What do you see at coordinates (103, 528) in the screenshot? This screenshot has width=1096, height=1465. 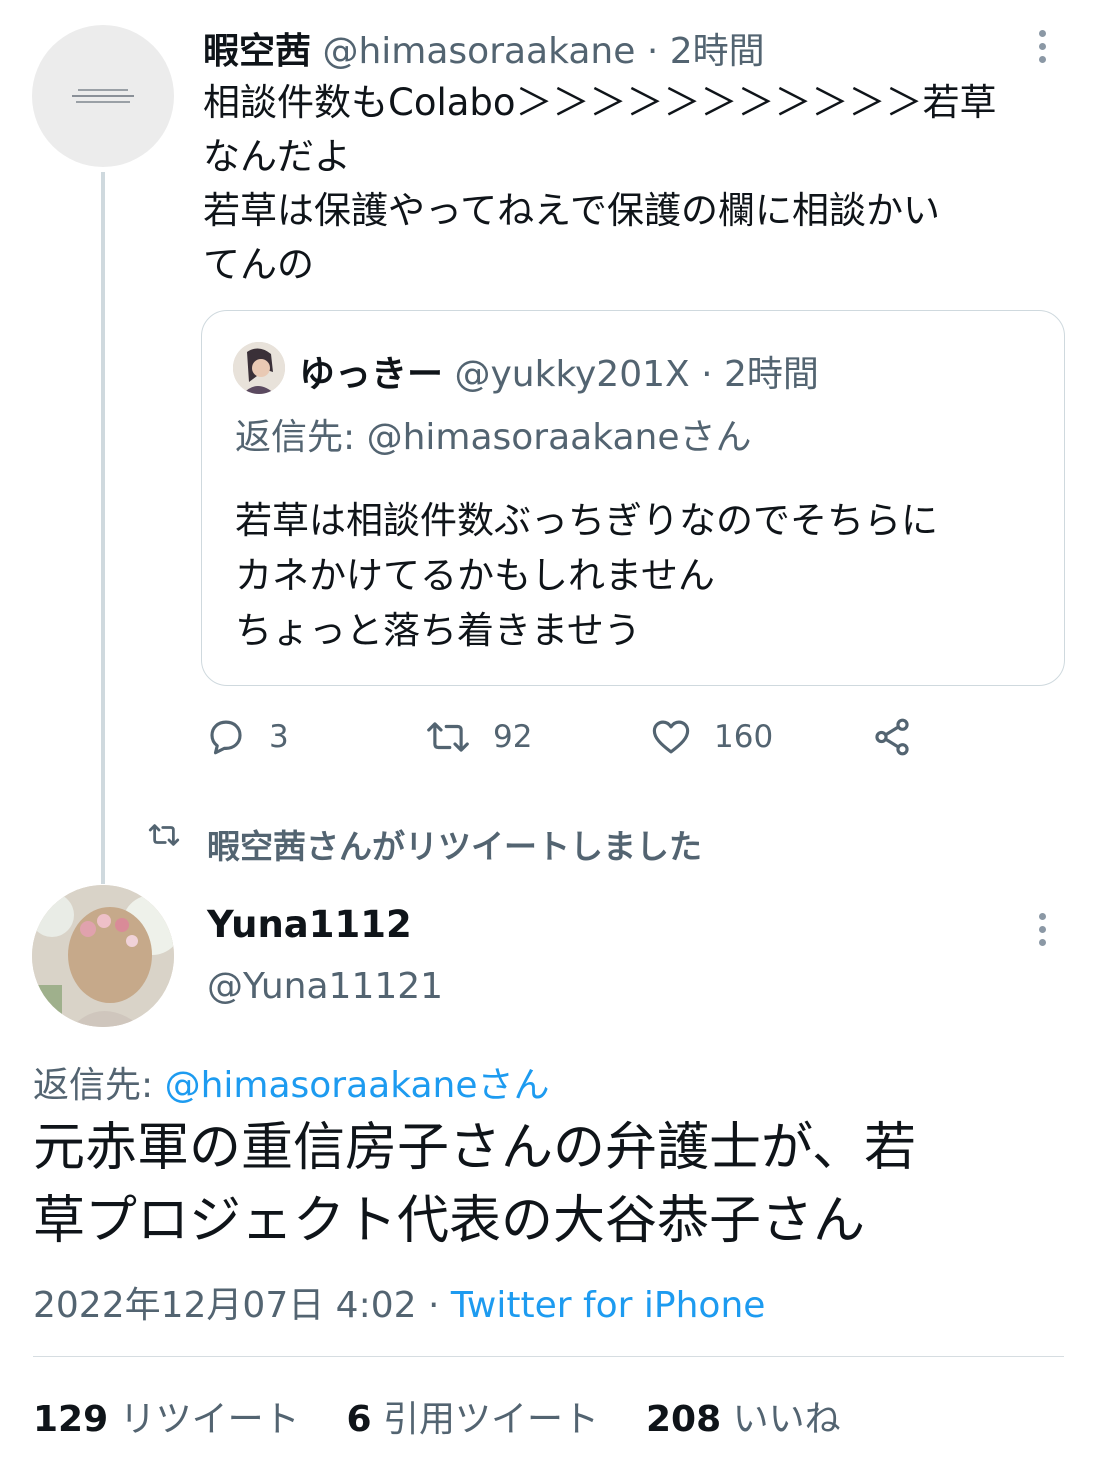 I see `thread-line` at bounding box center [103, 528].